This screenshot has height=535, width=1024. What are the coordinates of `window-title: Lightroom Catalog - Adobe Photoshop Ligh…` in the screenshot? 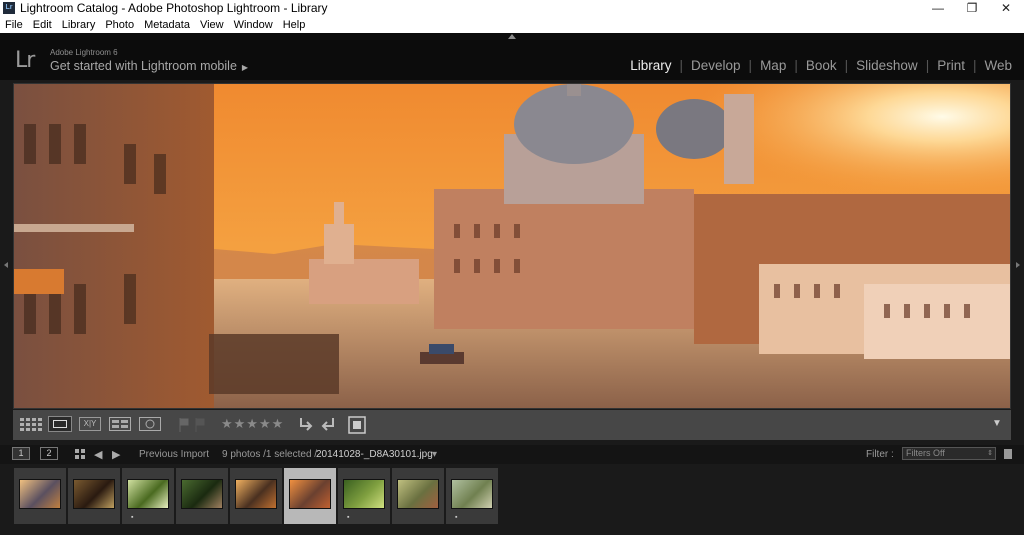 It's located at (174, 8).